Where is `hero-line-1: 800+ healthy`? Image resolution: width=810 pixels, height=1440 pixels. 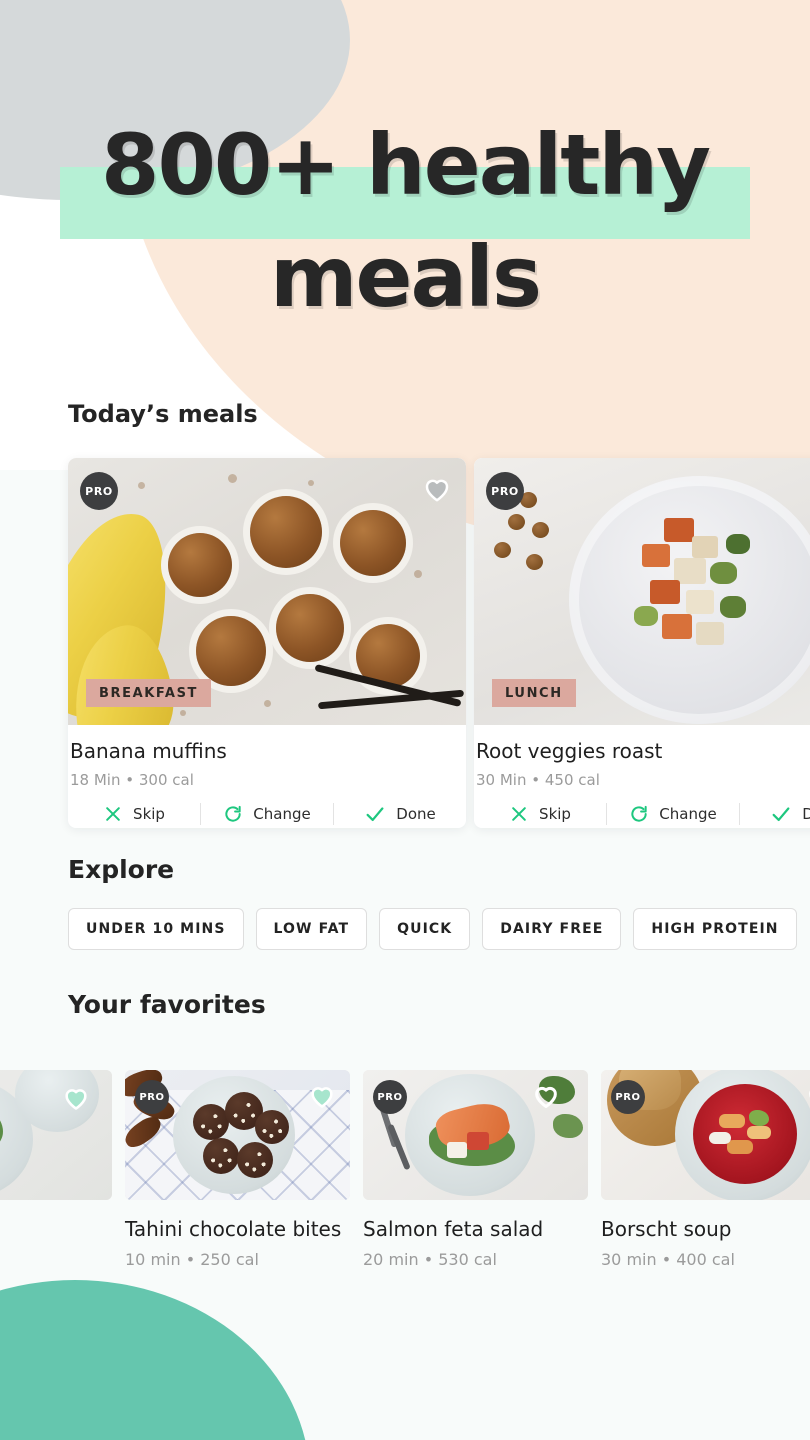 hero-line-1: 800+ healthy is located at coordinates (405, 172).